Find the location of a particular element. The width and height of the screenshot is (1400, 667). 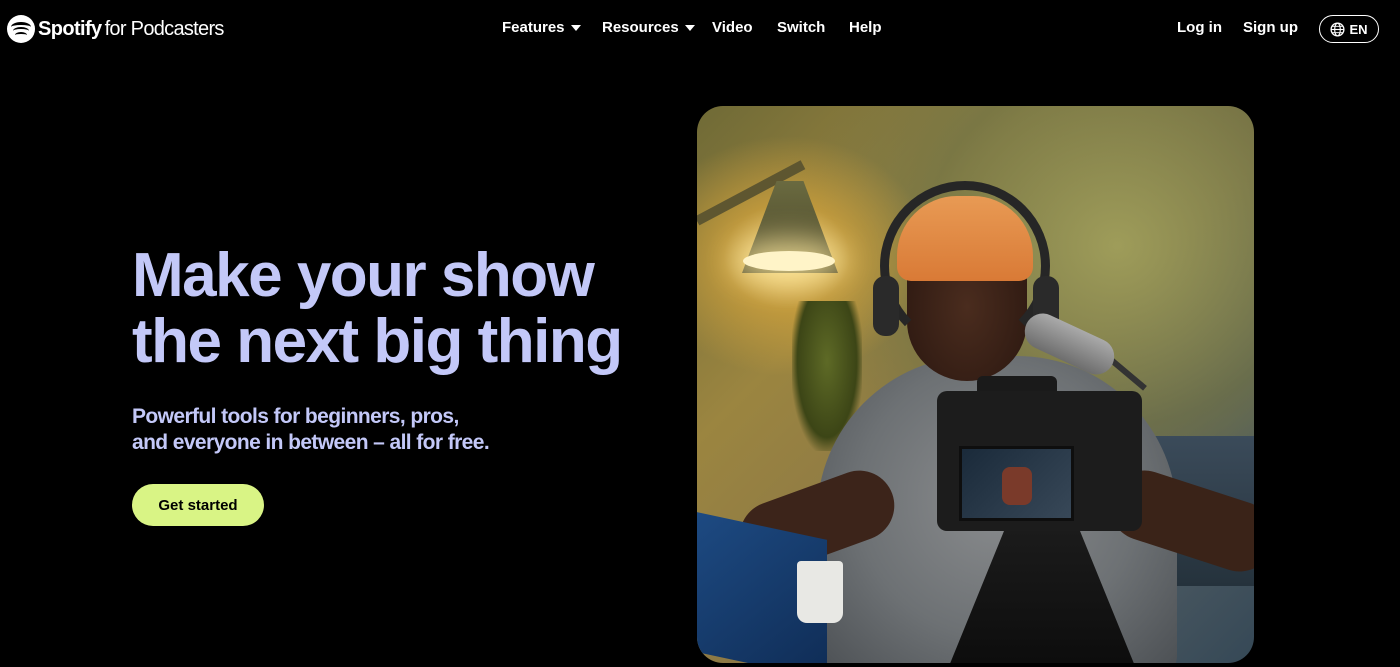

logo-brand-name: Spotify is located at coordinates (70, 28).